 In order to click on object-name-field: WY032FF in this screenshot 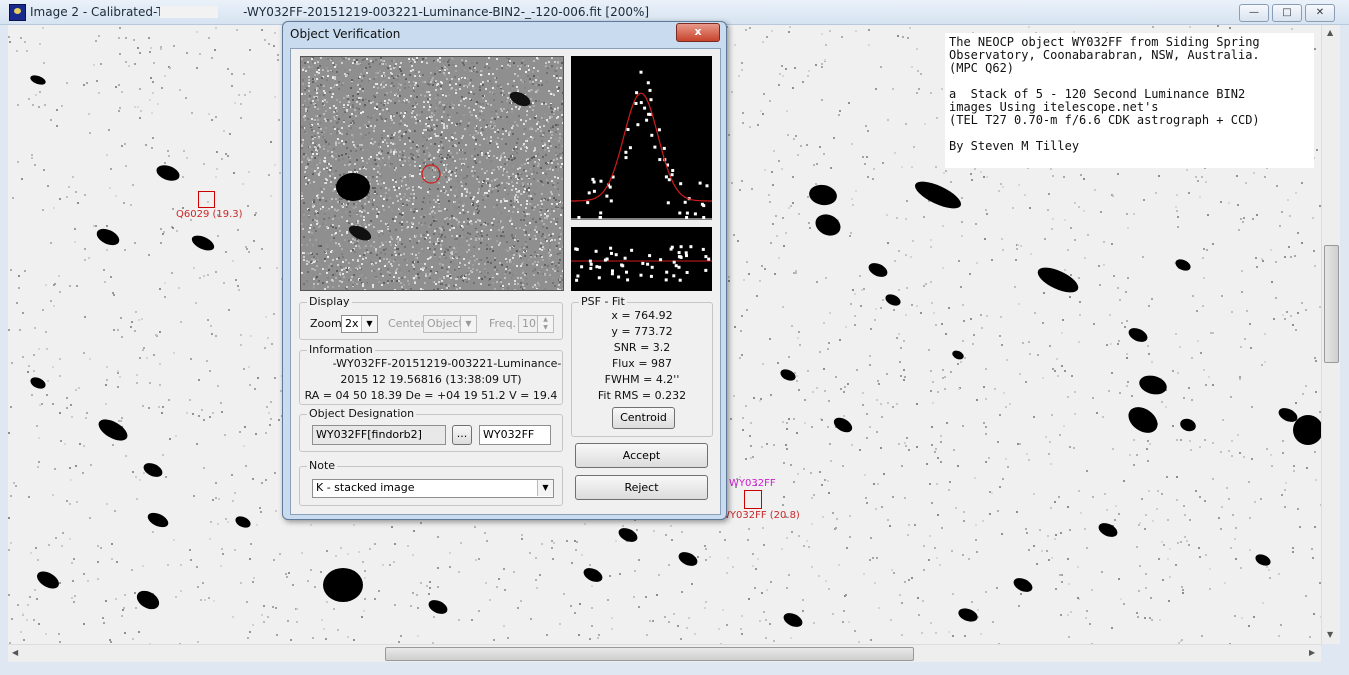, I will do `click(515, 435)`.